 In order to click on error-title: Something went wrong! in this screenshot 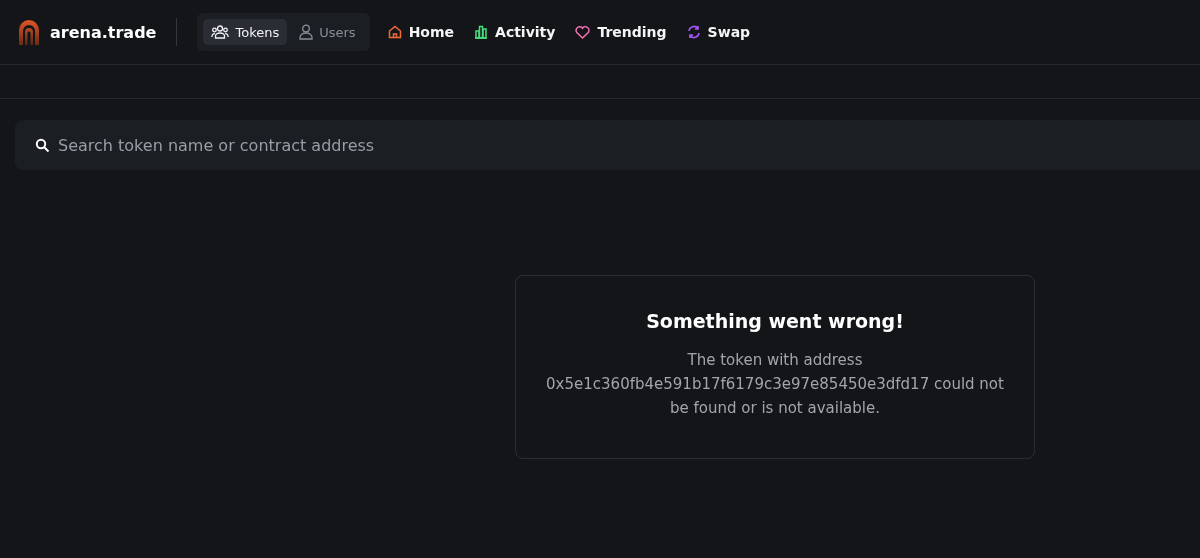, I will do `click(775, 321)`.